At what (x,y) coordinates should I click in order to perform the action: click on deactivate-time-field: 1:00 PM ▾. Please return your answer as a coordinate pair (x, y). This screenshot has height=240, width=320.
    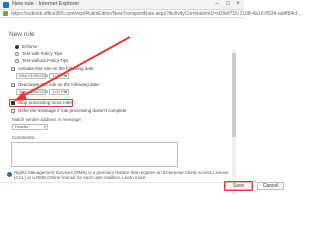
    Looking at the image, I should click on (59, 92).